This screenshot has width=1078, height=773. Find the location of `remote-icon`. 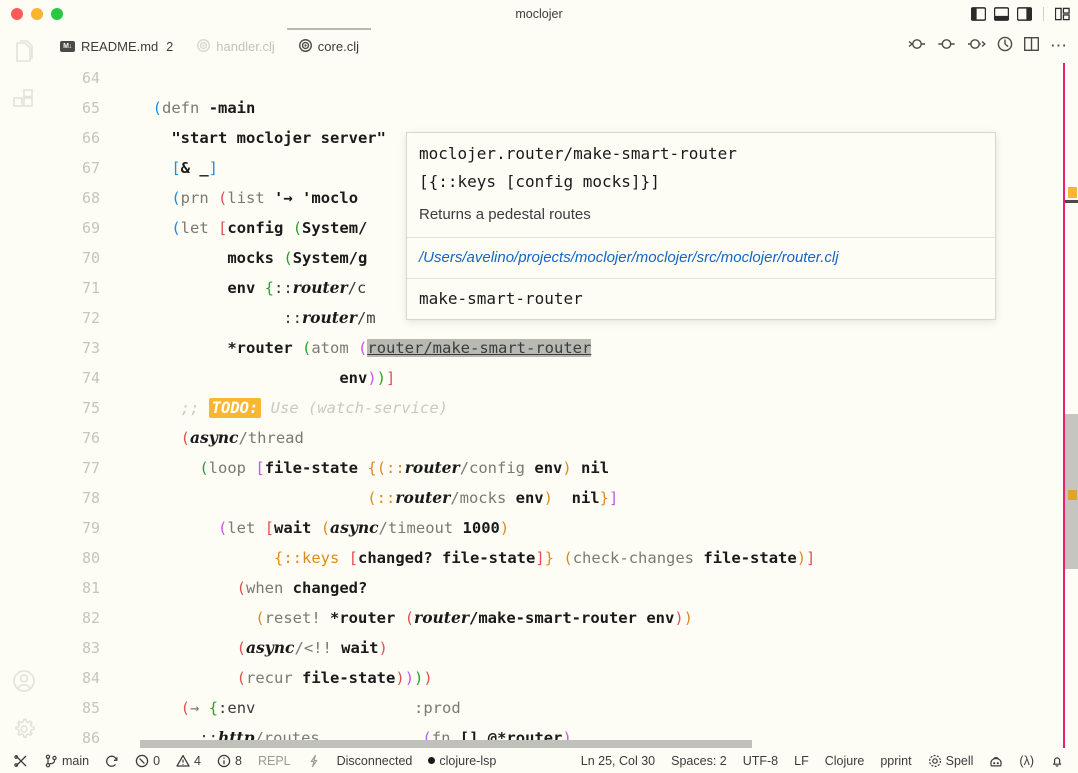

remote-icon is located at coordinates (20, 760).